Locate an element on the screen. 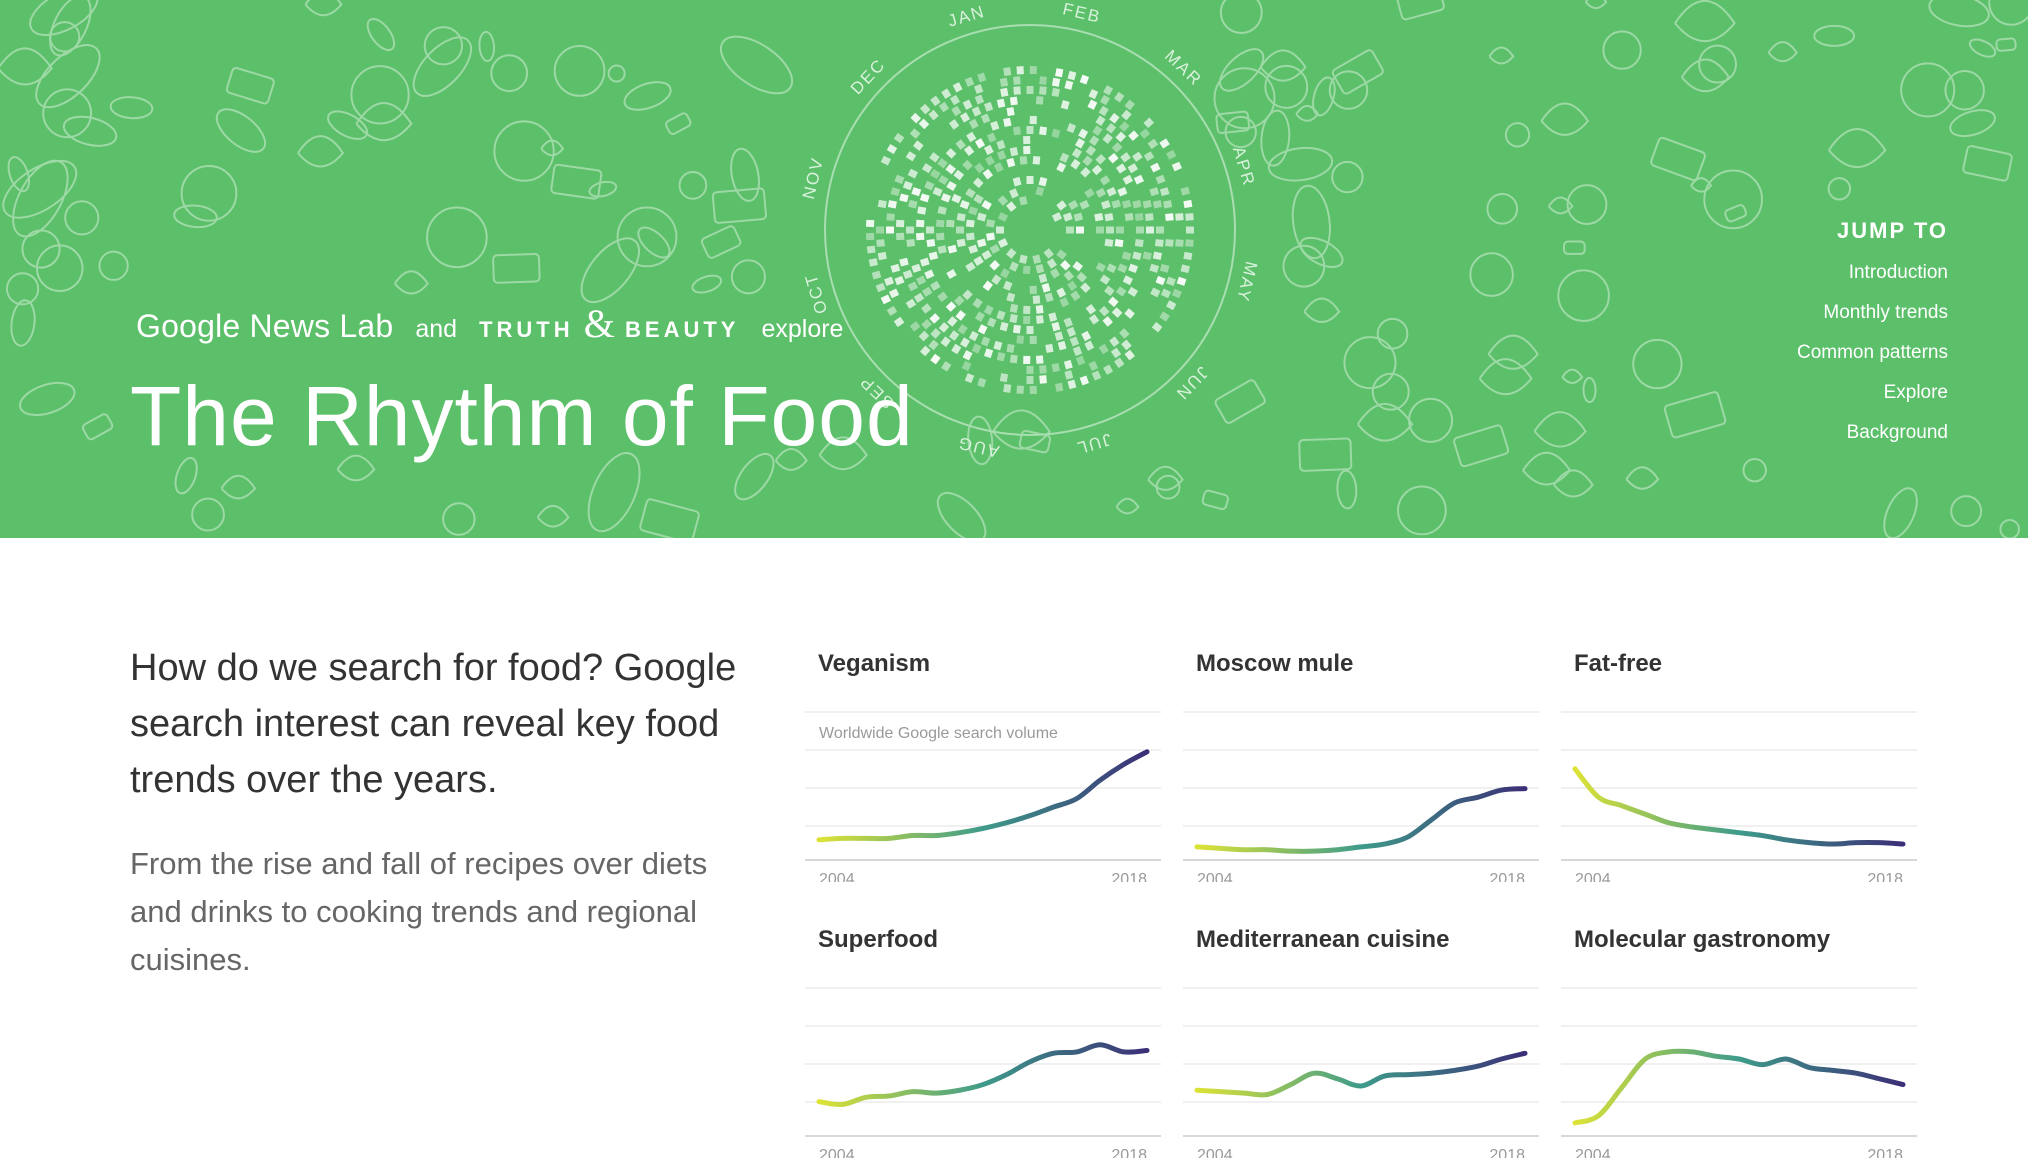 This screenshot has width=2028, height=1158. nav-link-common-patterns: Common patterns is located at coordinates (1872, 353).